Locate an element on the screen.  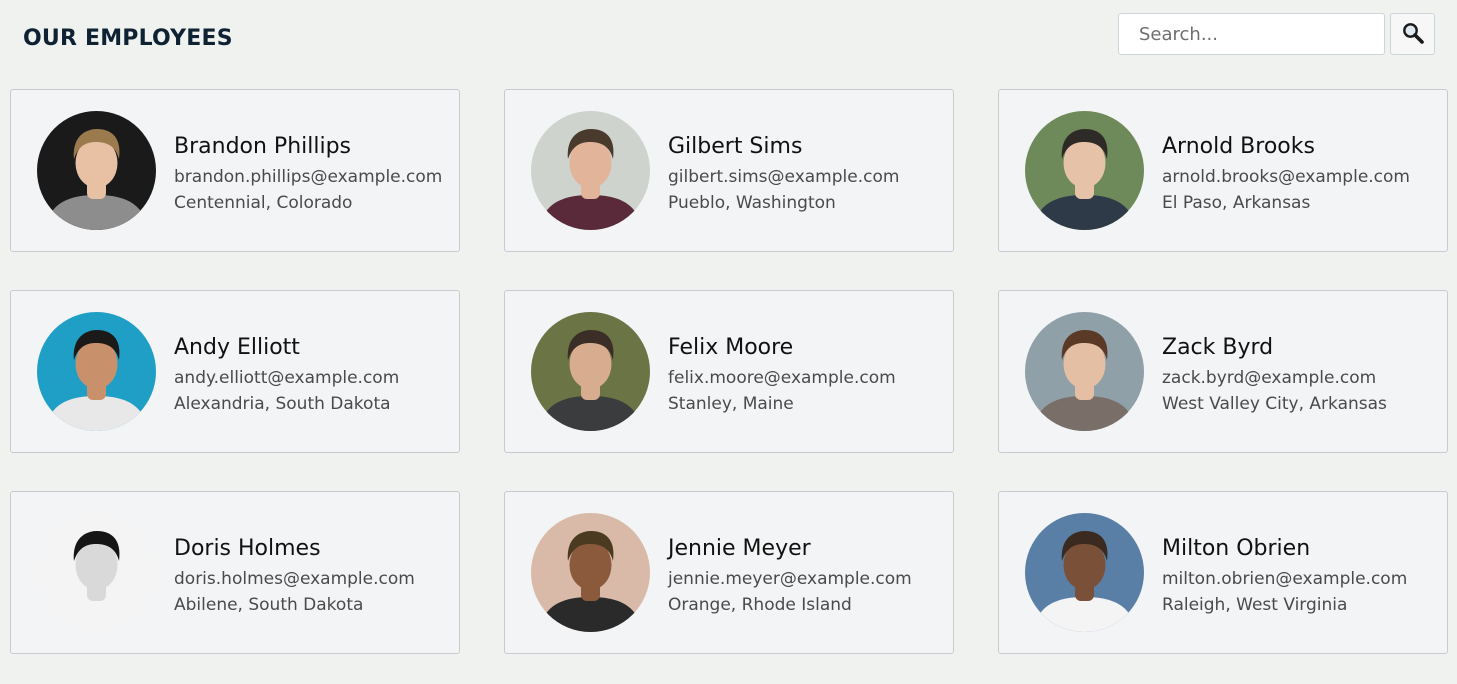
search-icon is located at coordinates (1413, 34).